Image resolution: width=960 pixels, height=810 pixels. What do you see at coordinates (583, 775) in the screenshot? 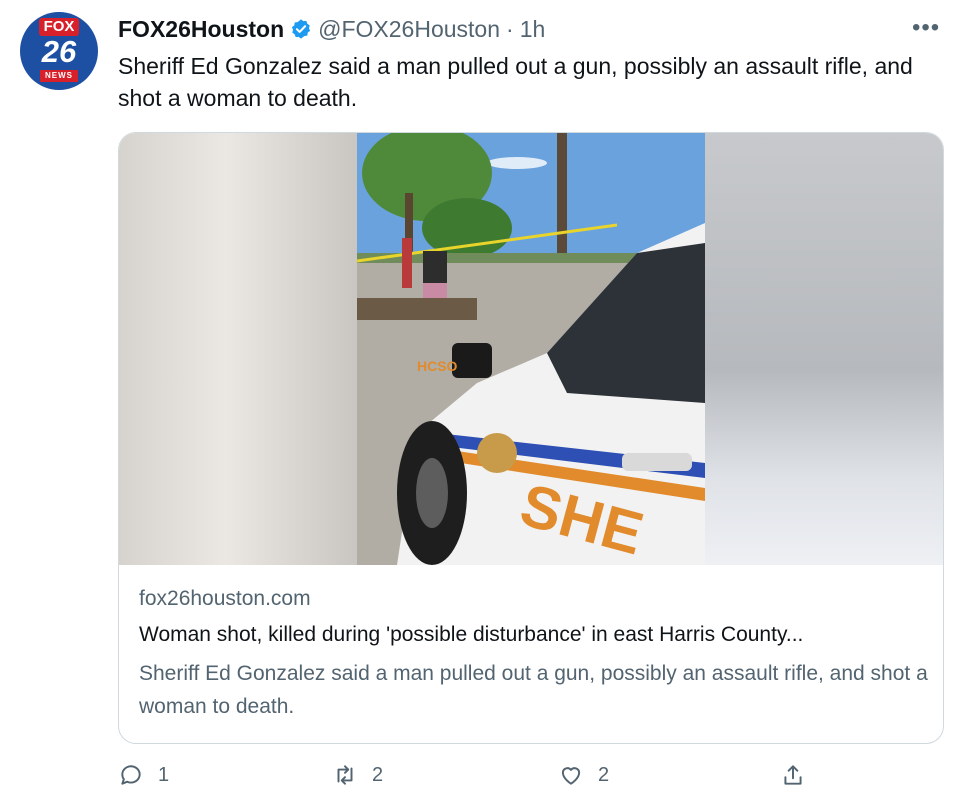
I see `like-button: 2` at bounding box center [583, 775].